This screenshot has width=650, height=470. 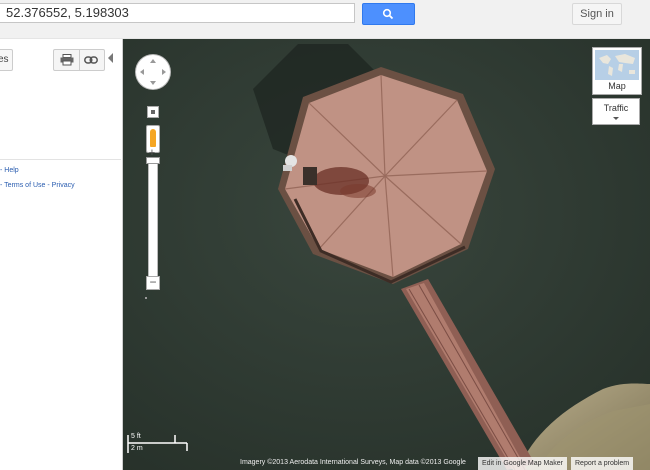 What do you see at coordinates (153, 160) in the screenshot?
I see `zoom-slider-thumb` at bounding box center [153, 160].